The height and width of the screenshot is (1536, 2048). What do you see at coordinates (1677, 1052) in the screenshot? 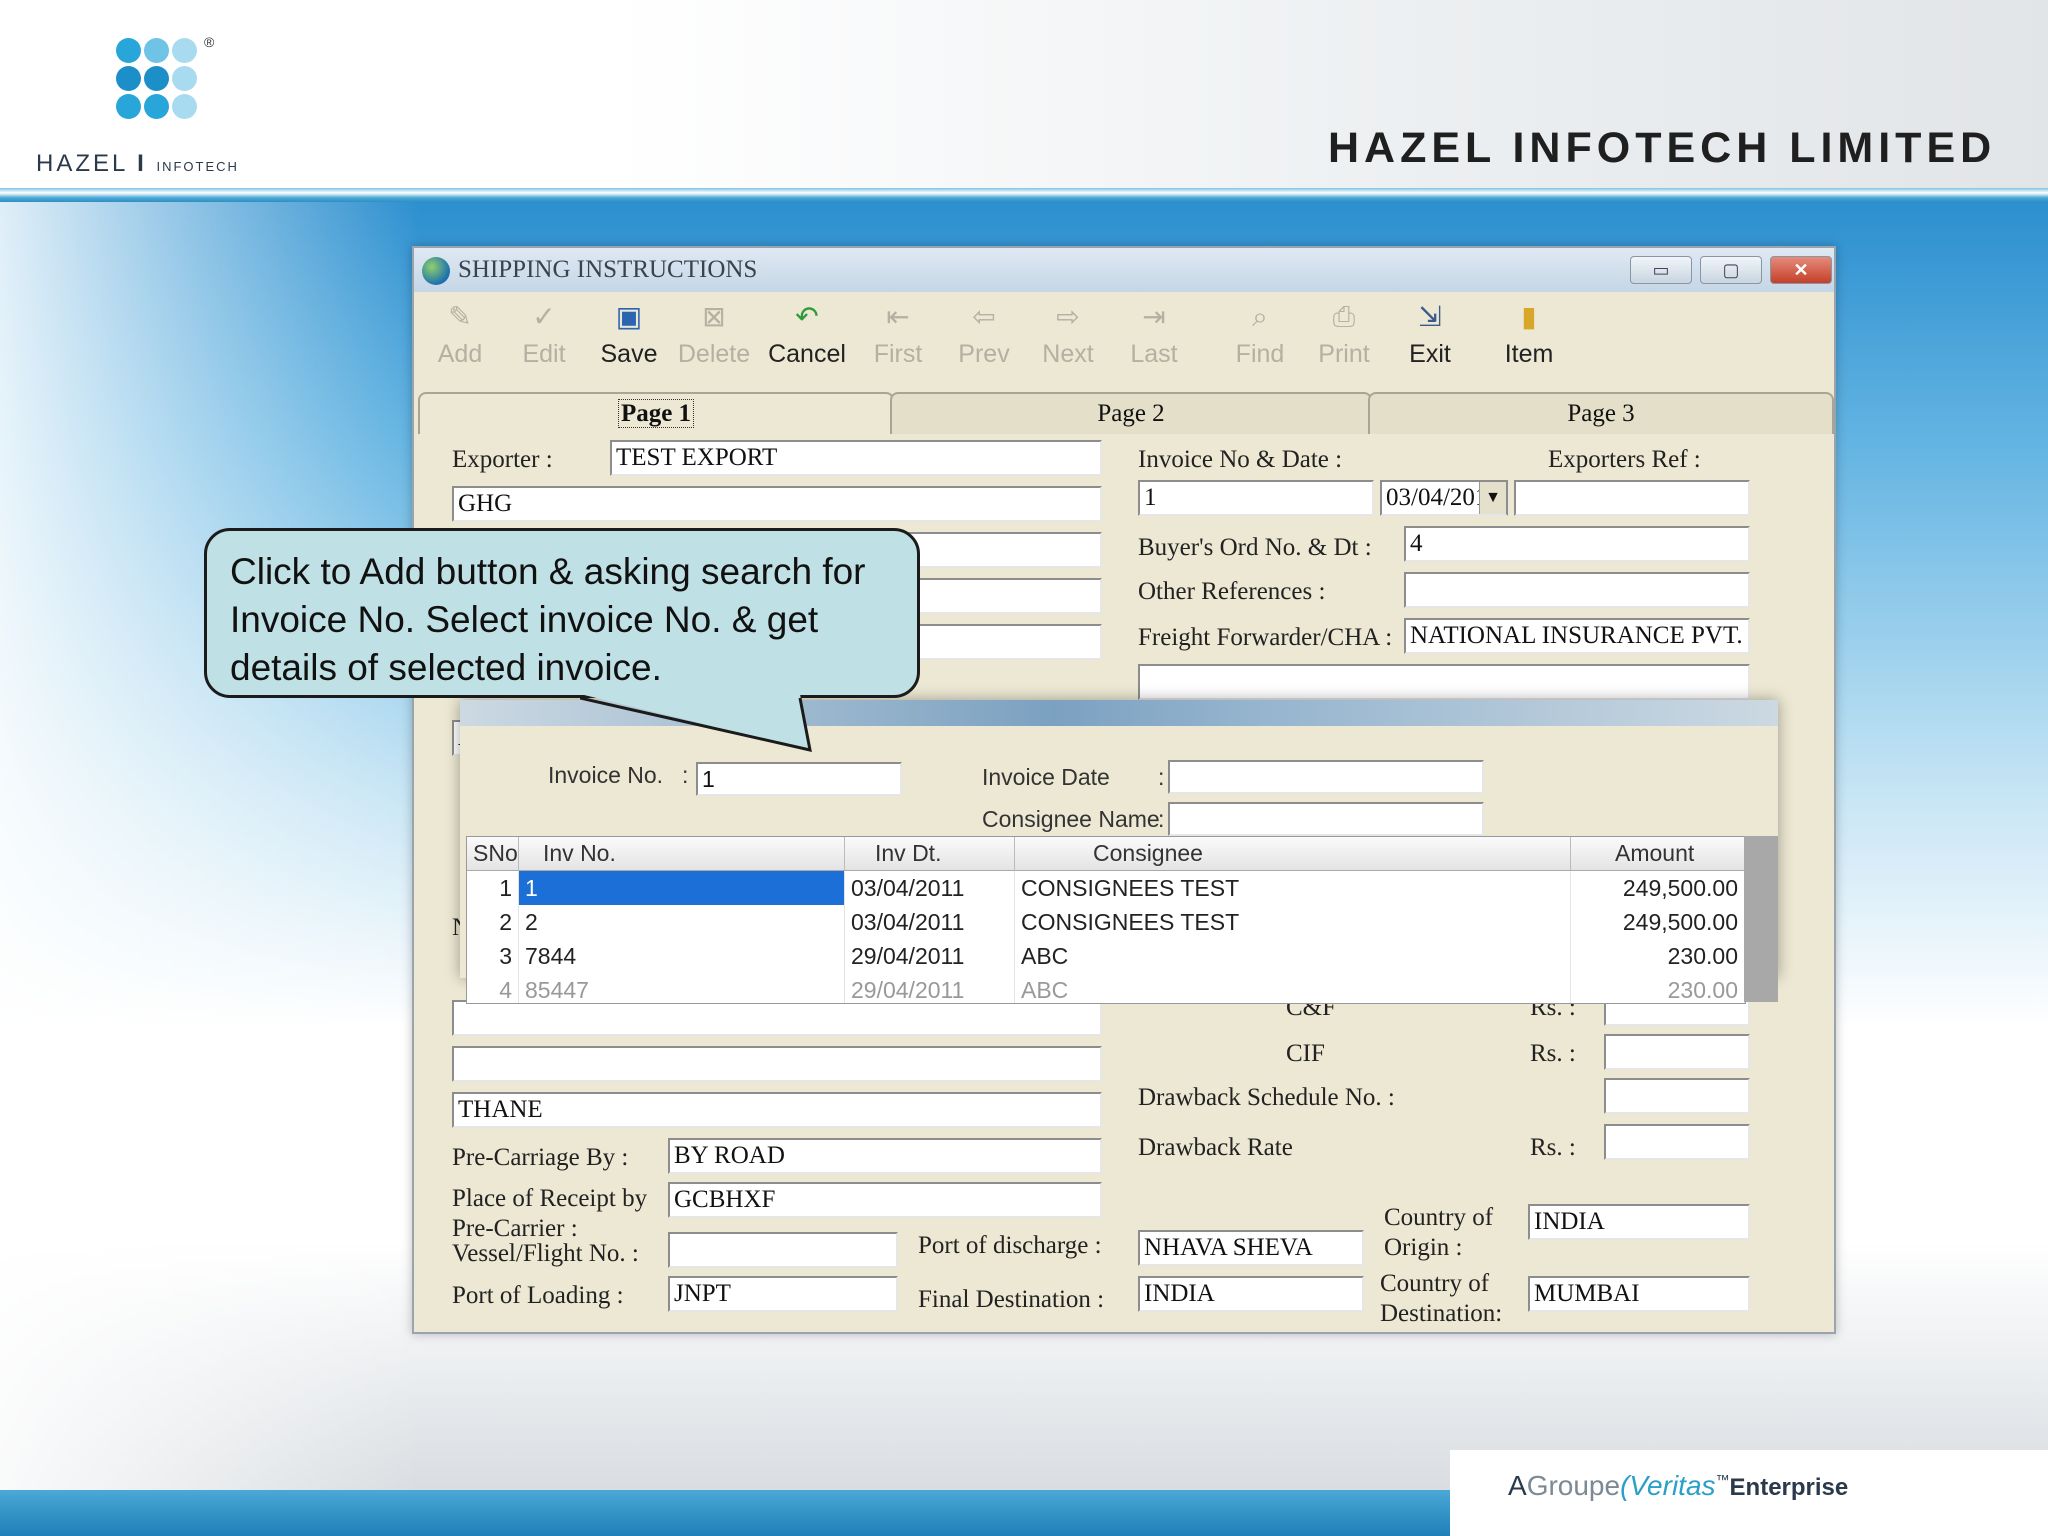
I see `cif-amount-field` at bounding box center [1677, 1052].